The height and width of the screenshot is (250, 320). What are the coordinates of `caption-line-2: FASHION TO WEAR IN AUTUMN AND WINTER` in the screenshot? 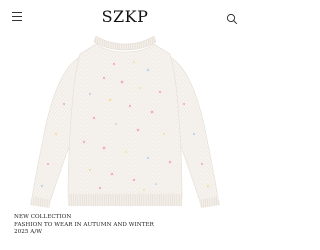 It's located at (84, 224).